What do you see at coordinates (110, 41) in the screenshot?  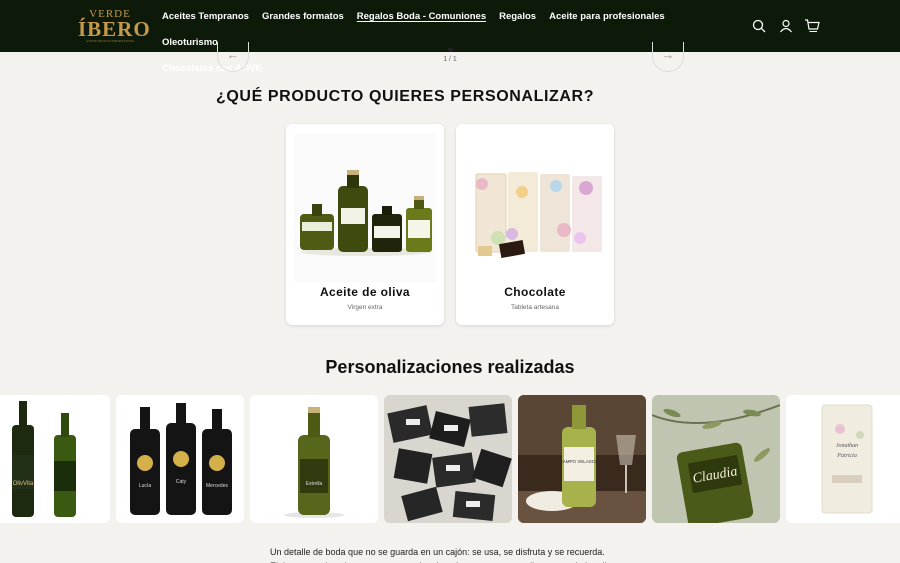 I see `logo-tagline: ACEITE DE OLIVA VIRGEN EXTRA` at bounding box center [110, 41].